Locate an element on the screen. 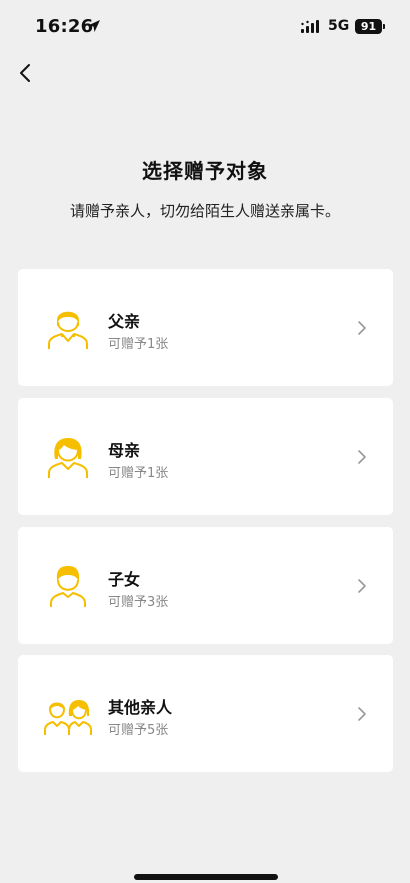 This screenshot has width=410, height=883. mother-icon is located at coordinates (68, 458).